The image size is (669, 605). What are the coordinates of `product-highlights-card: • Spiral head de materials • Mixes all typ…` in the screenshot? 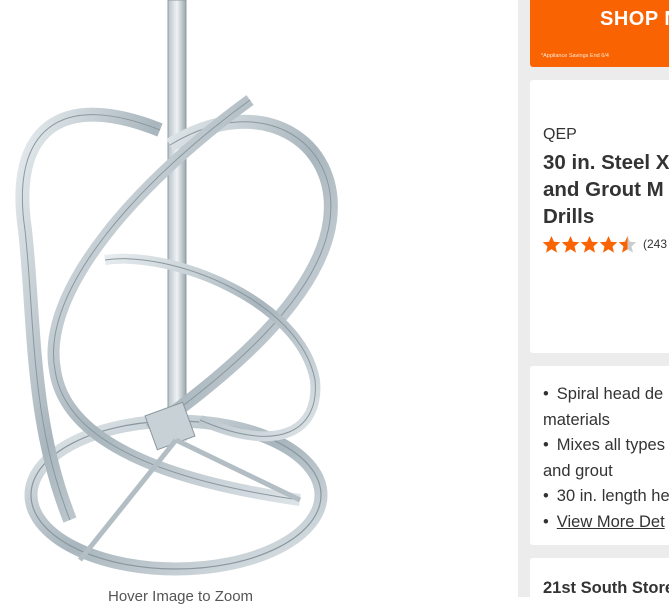 It's located at (599, 455).